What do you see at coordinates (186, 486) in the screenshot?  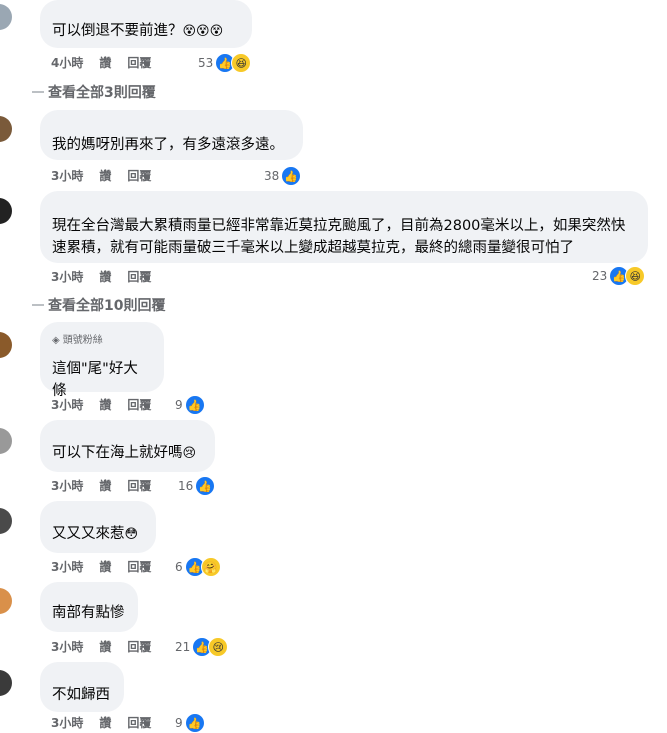 I see `reaction-count: 16` at bounding box center [186, 486].